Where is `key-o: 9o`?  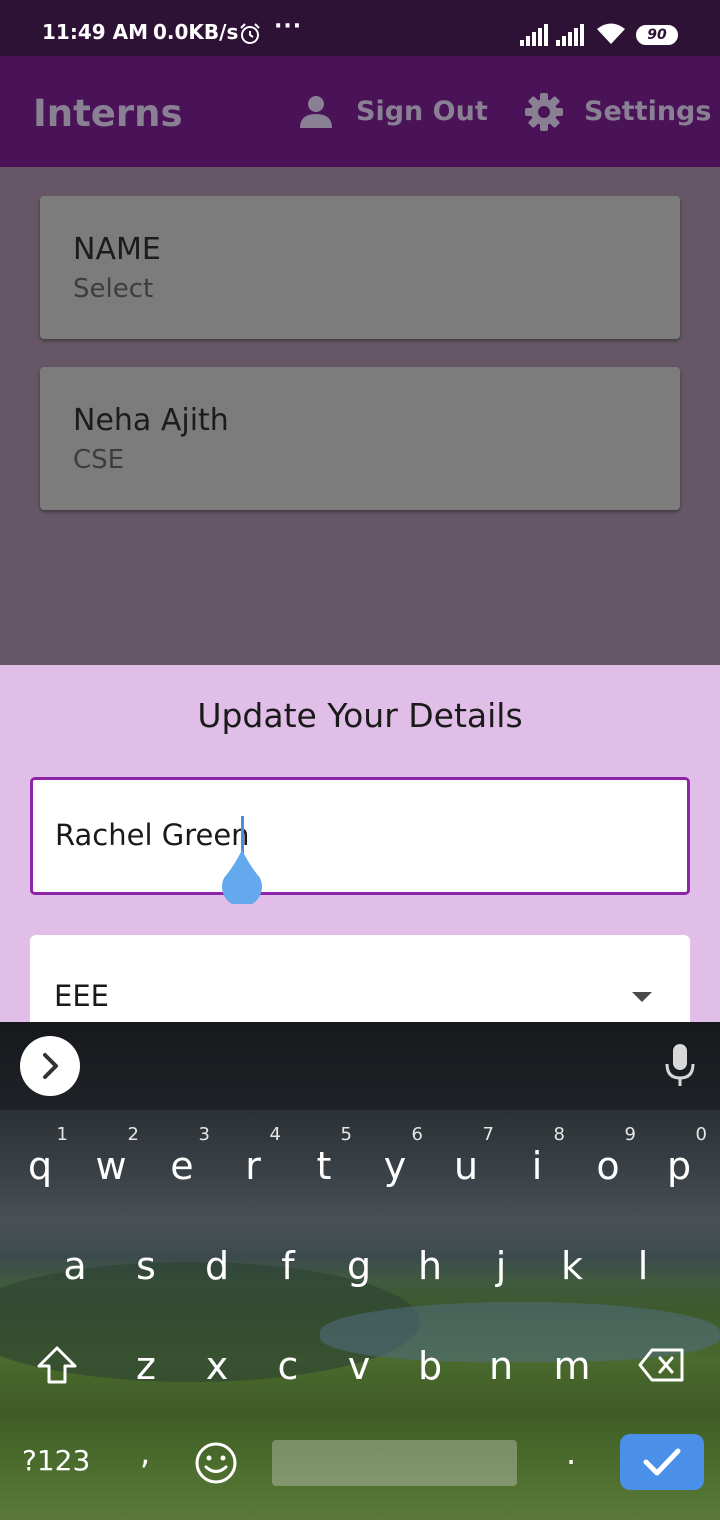
key-o: 9o is located at coordinates (608, 1162).